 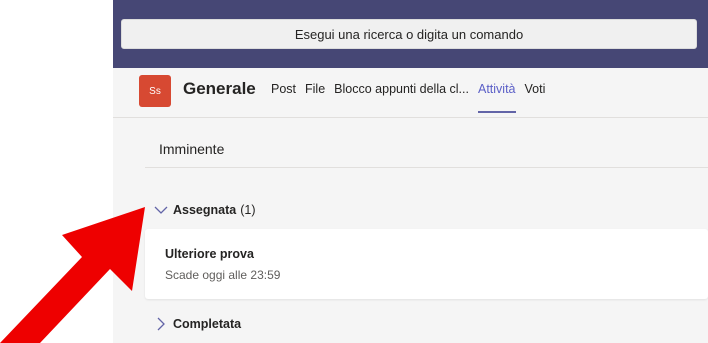 I want to click on group-title-assigned: Assegnata, so click(x=205, y=210).